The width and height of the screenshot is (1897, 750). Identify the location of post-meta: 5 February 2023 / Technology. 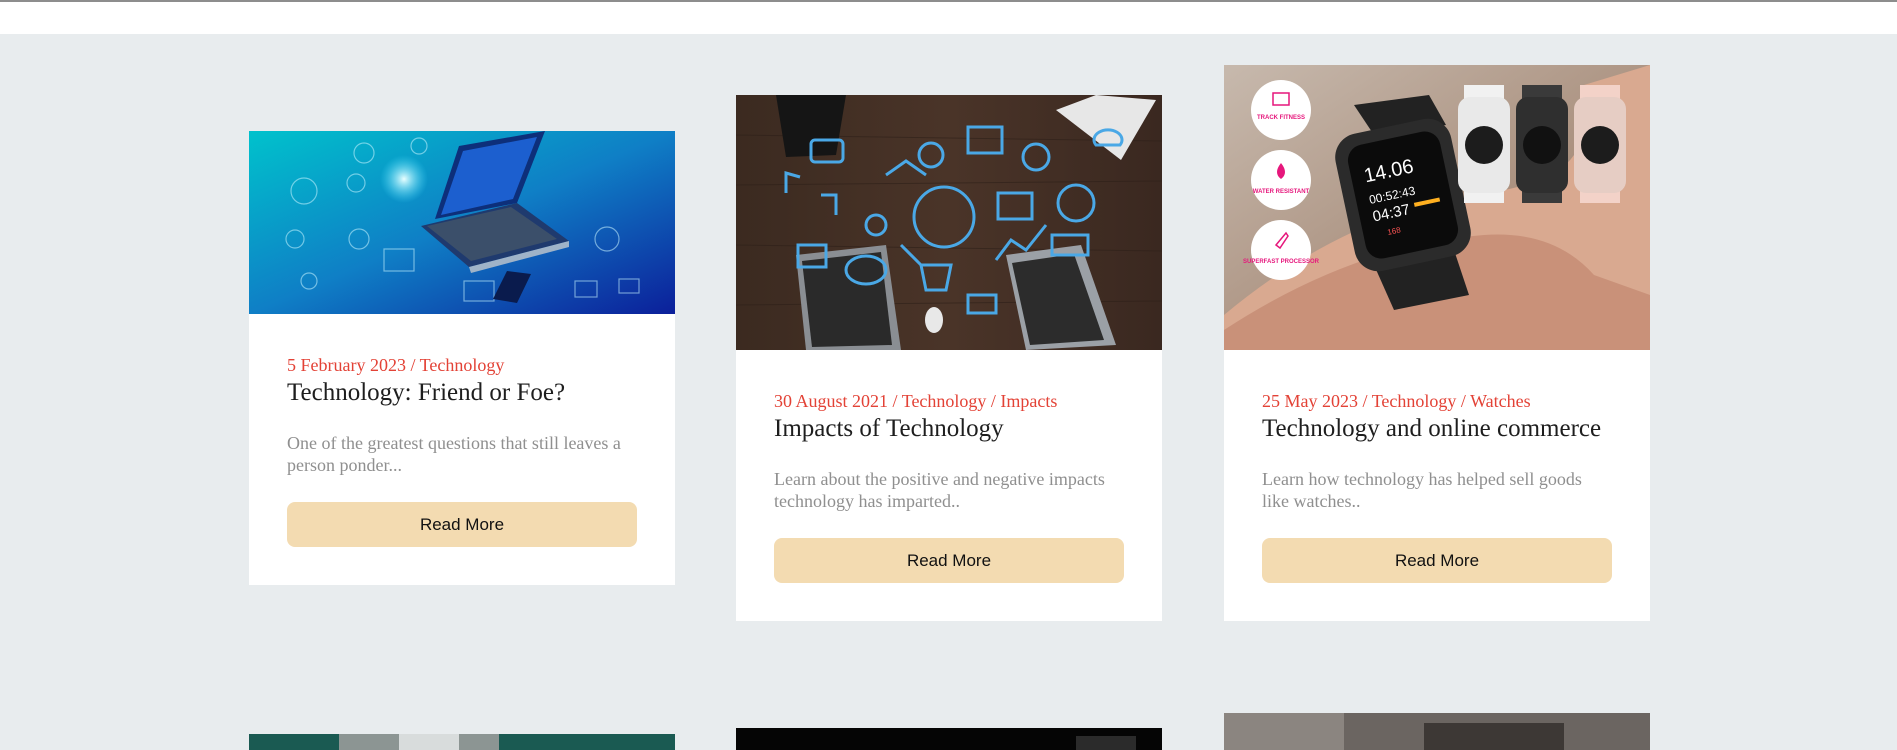
(396, 365).